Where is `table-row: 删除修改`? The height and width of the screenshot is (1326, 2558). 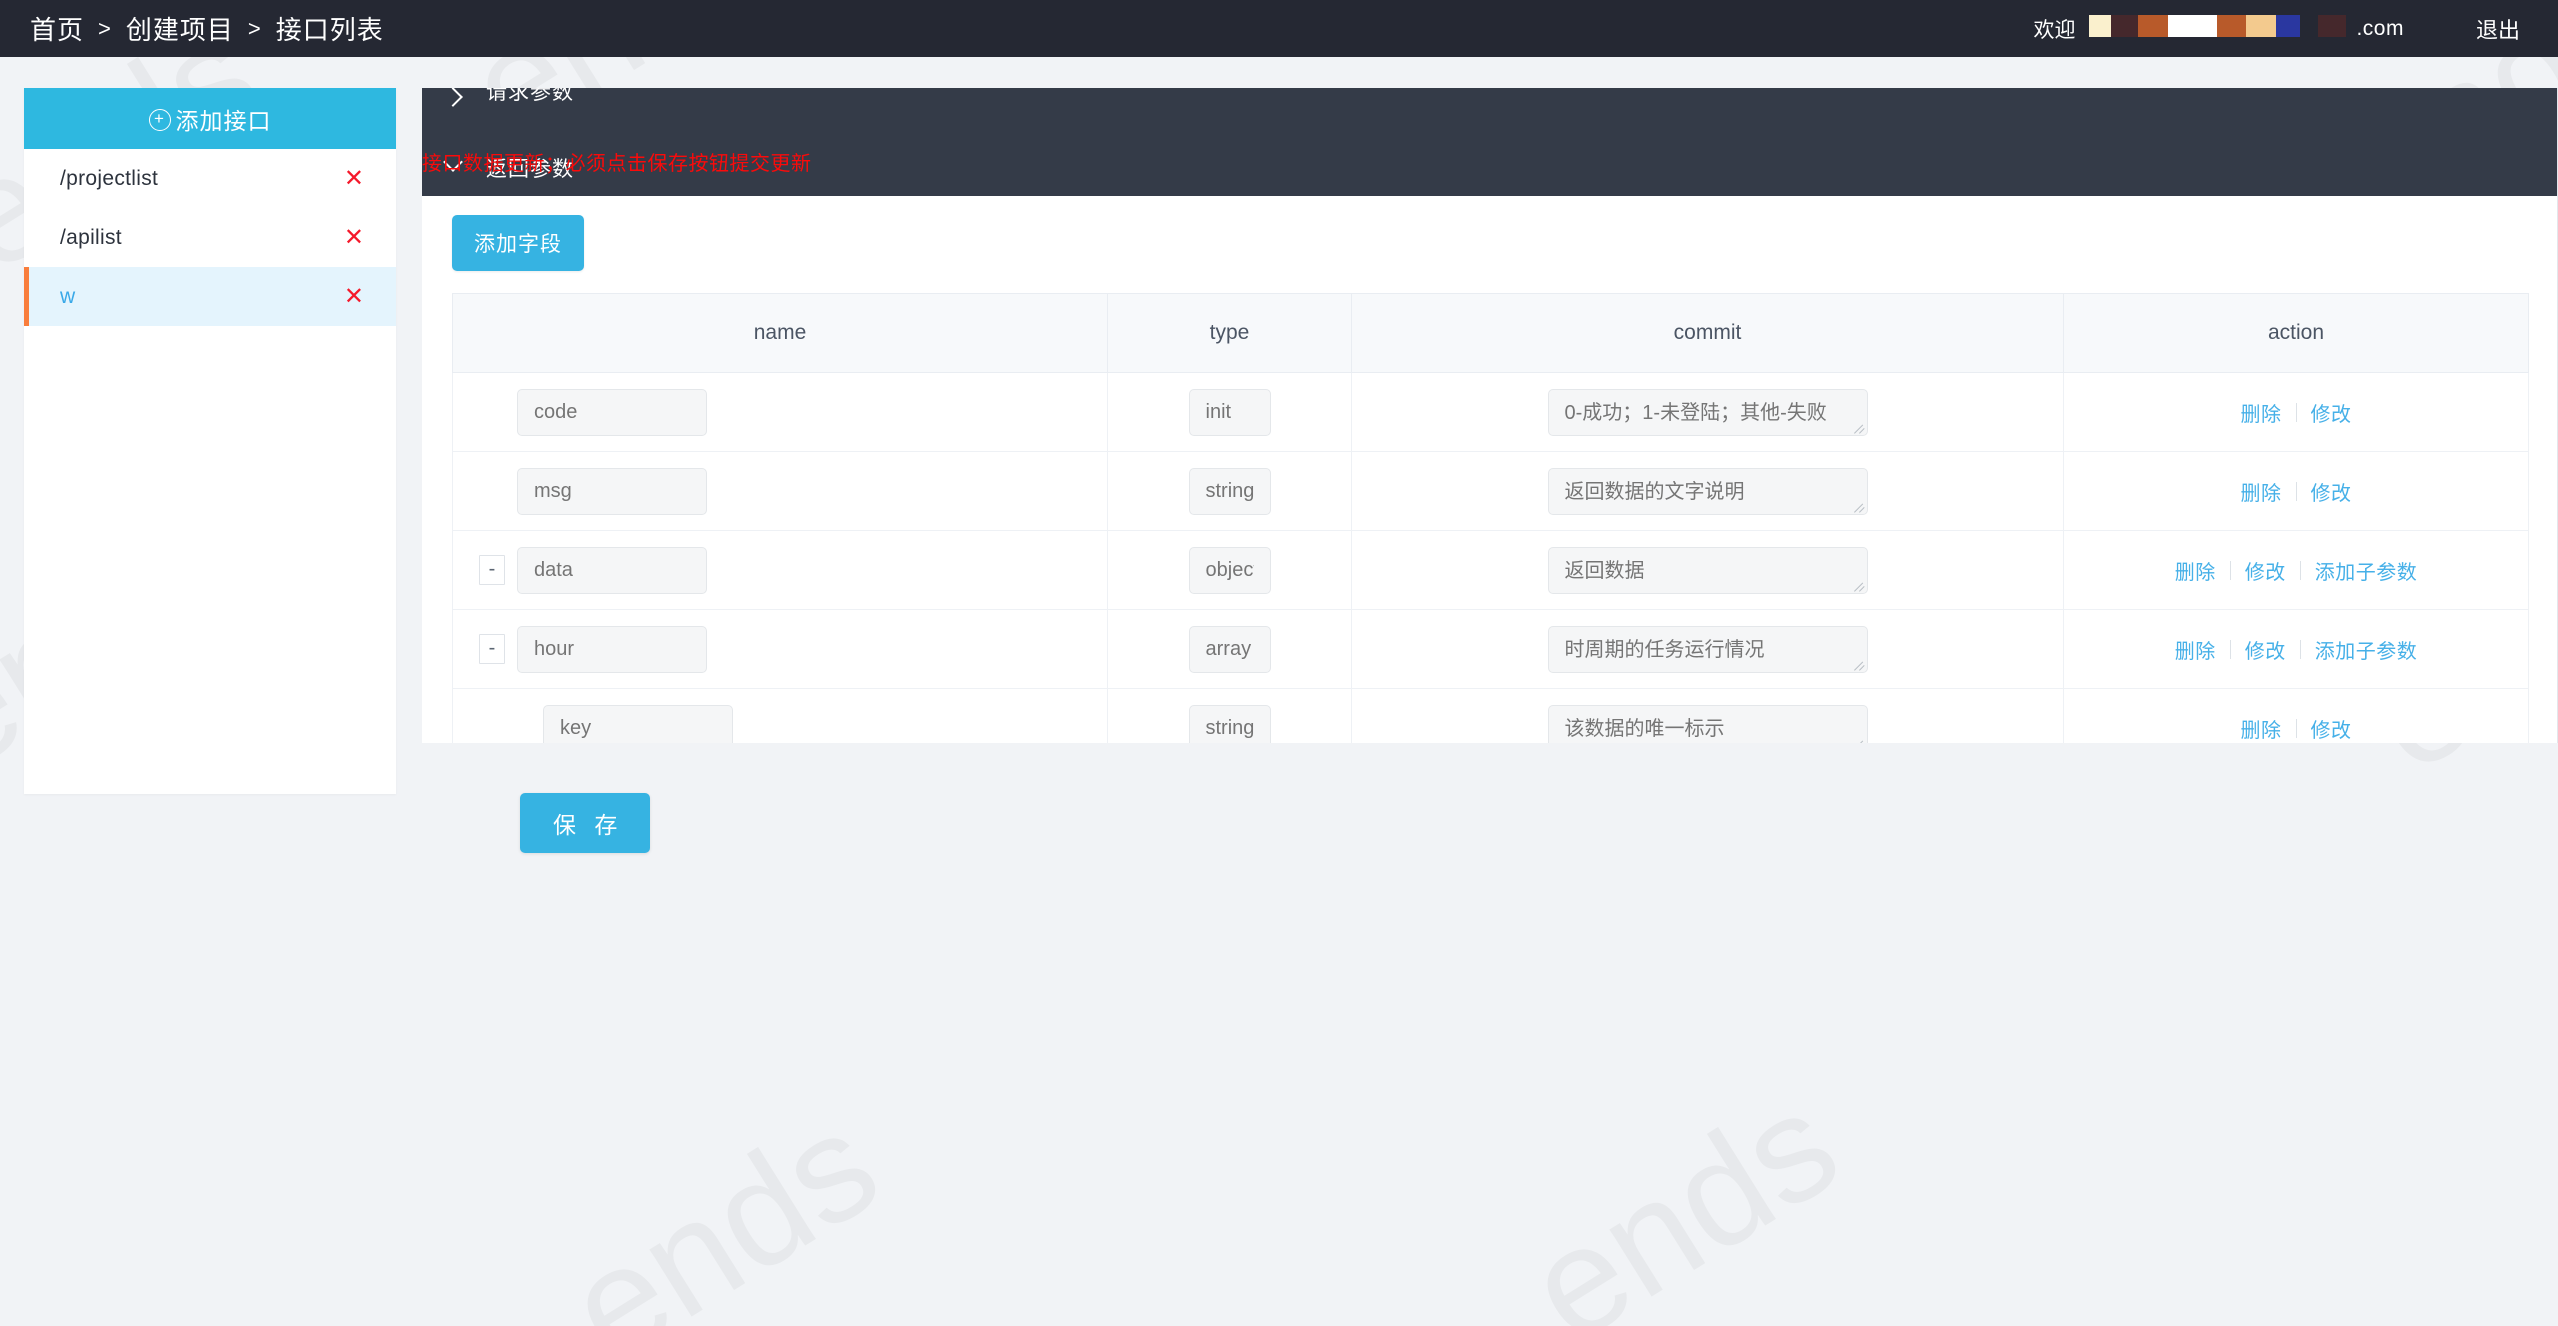
table-row: 删除修改 is located at coordinates (1490, 412).